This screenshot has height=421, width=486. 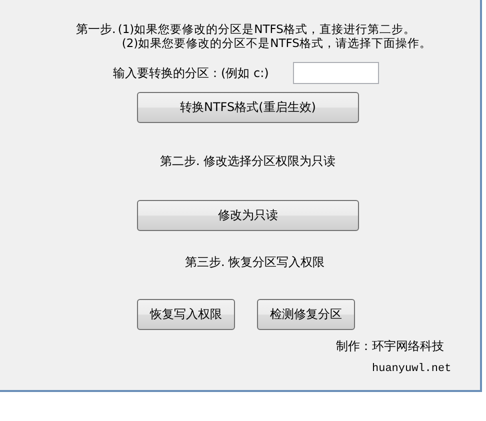 I want to click on step-text: 第三步. 恢复分区写入权限, so click(x=255, y=262).